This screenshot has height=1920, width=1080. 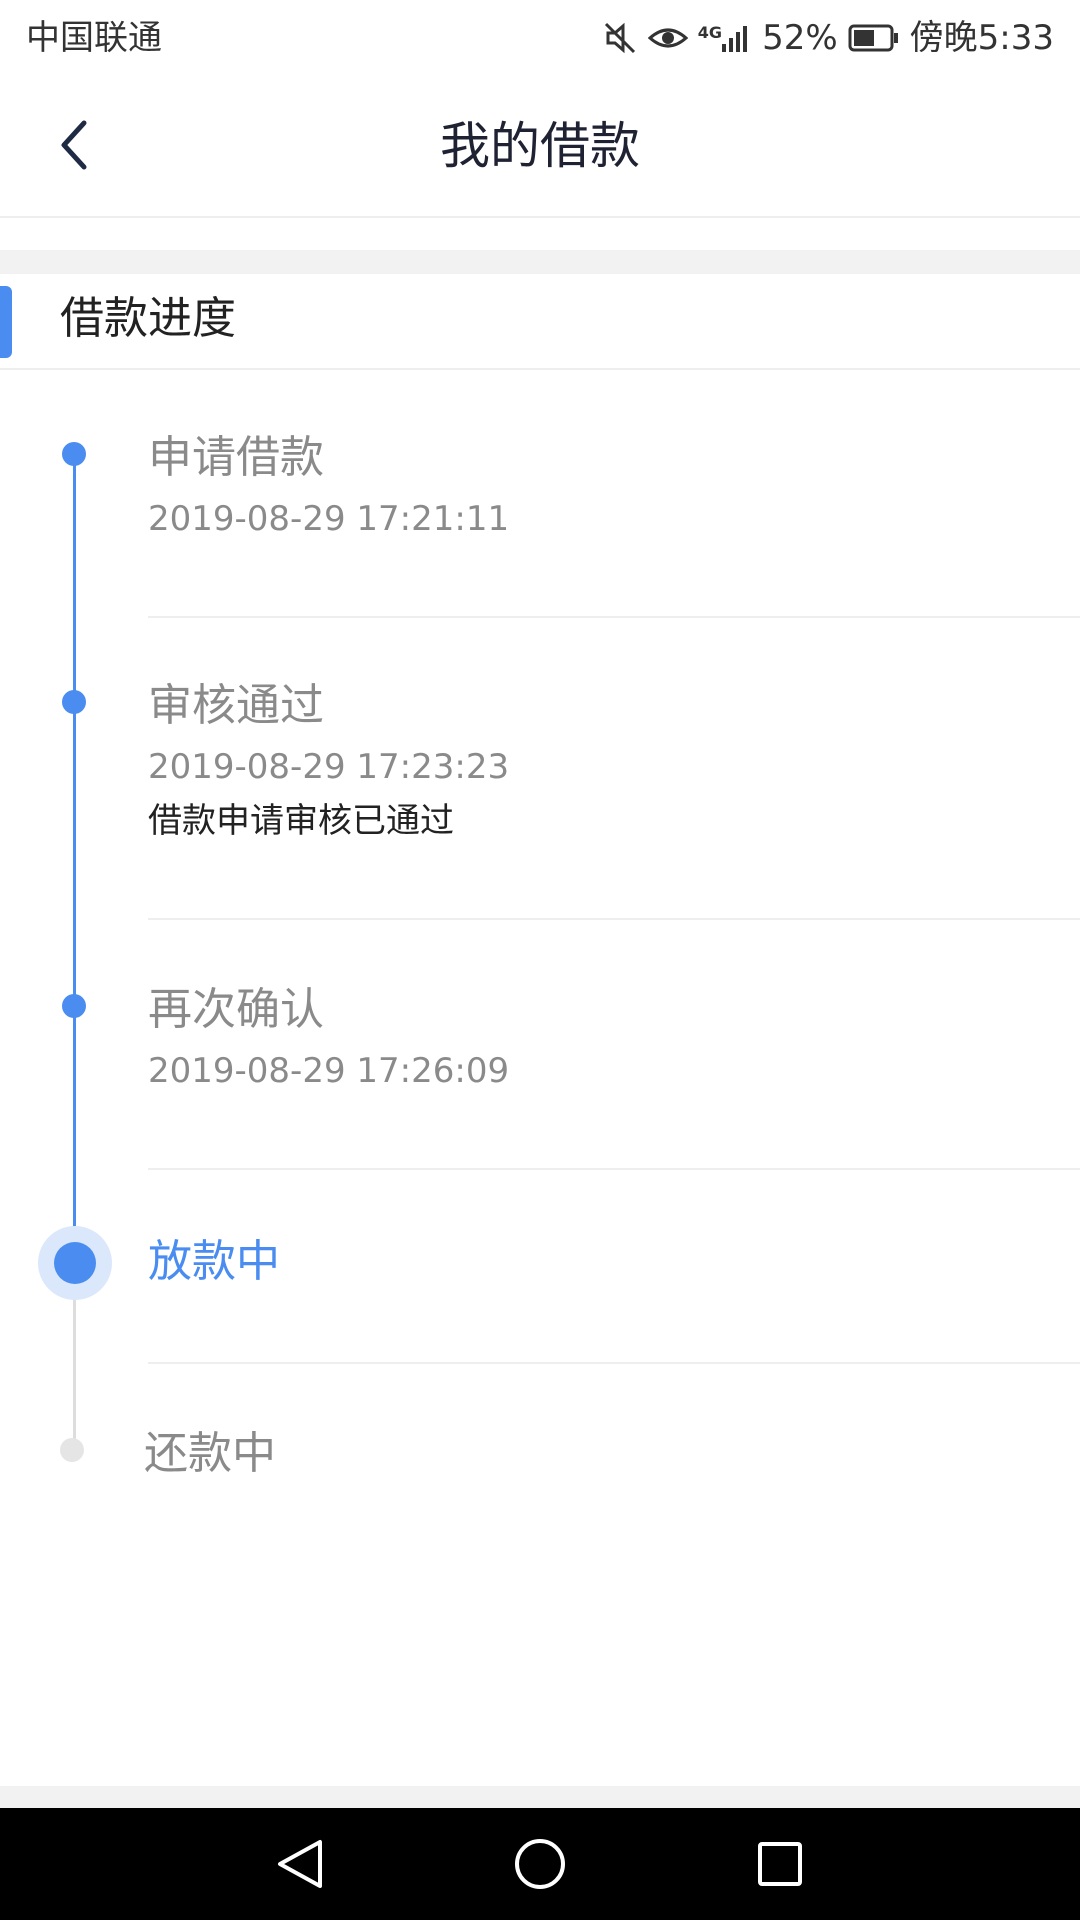 What do you see at coordinates (800, 38) in the screenshot?
I see `battery-percent: 52%` at bounding box center [800, 38].